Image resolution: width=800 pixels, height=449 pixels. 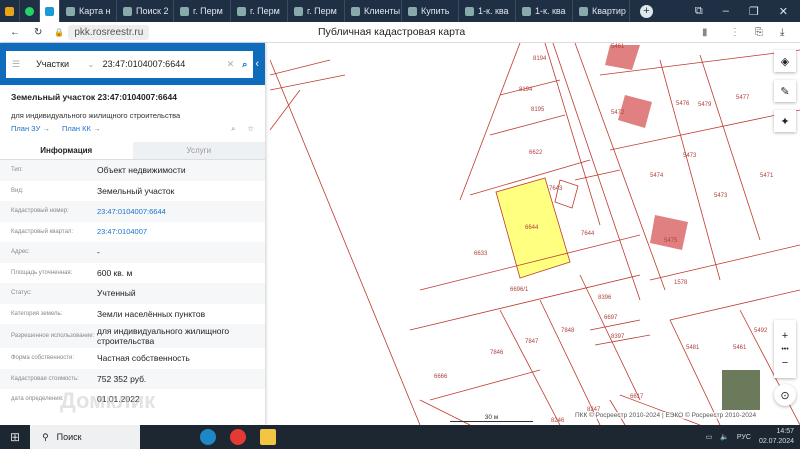 What do you see at coordinates (744, 437) in the screenshot?
I see `language-indicator: РУС` at bounding box center [744, 437].